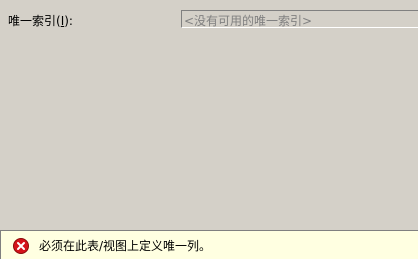 This screenshot has width=418, height=259. I want to click on unique-index-label: 唯一索引(I):, so click(40, 20).